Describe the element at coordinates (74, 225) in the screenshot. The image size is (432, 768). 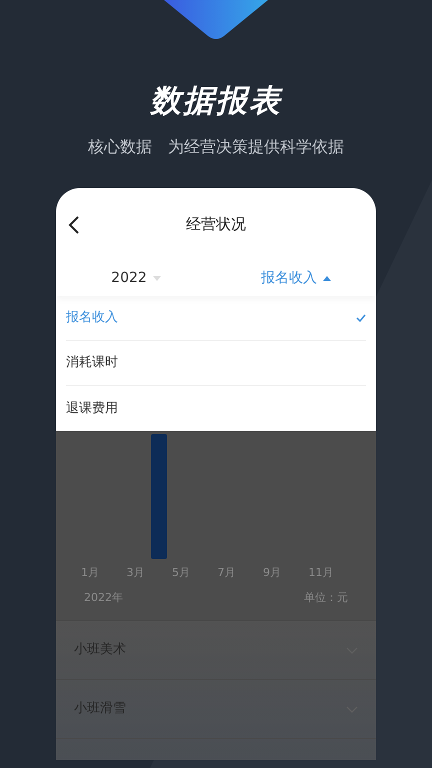
I see `back-icon` at that location.